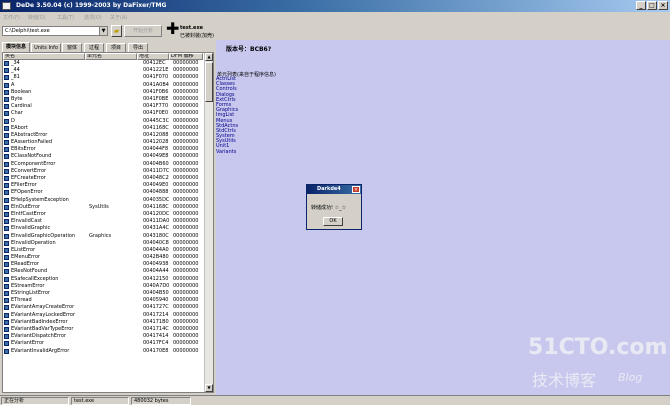 The image size is (670, 405). I want to click on menu-about: 关于(A), so click(118, 17).